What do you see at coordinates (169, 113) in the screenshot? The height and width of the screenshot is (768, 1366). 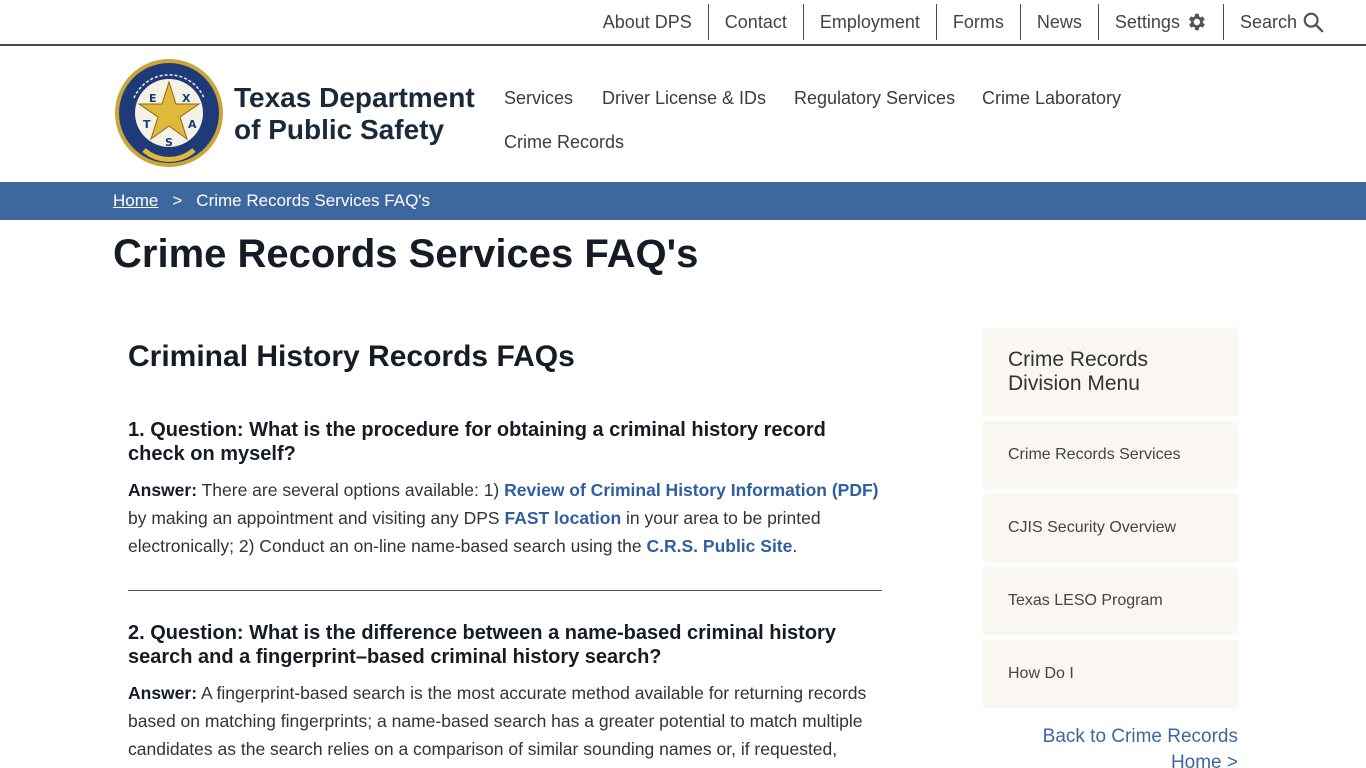 I see `dps-seal-logo: E X T A S` at bounding box center [169, 113].